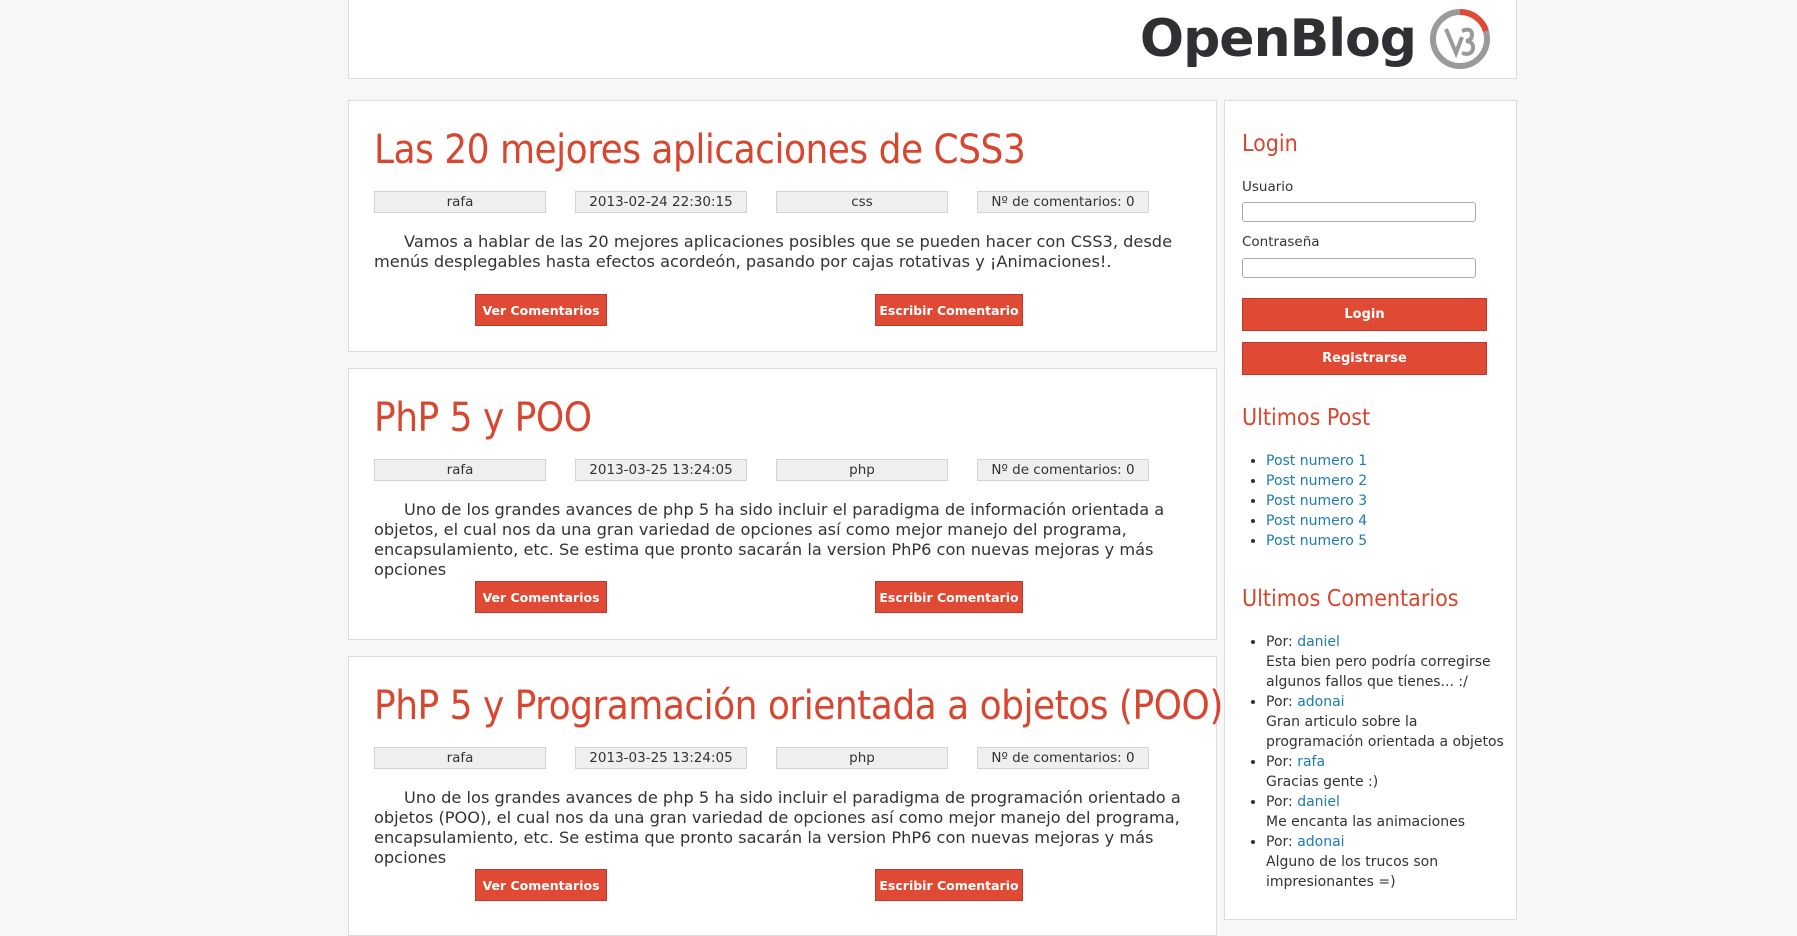 This screenshot has height=936, width=1797. Describe the element at coordinates (1364, 314) in the screenshot. I see `login-button: Login` at that location.